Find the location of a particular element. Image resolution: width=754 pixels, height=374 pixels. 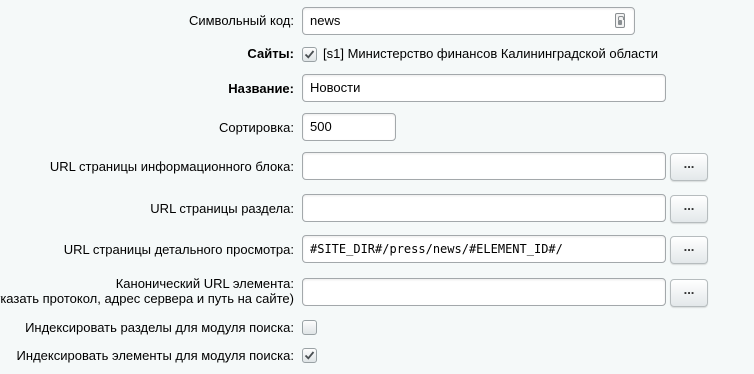

name-input: Новости is located at coordinates (484, 88).